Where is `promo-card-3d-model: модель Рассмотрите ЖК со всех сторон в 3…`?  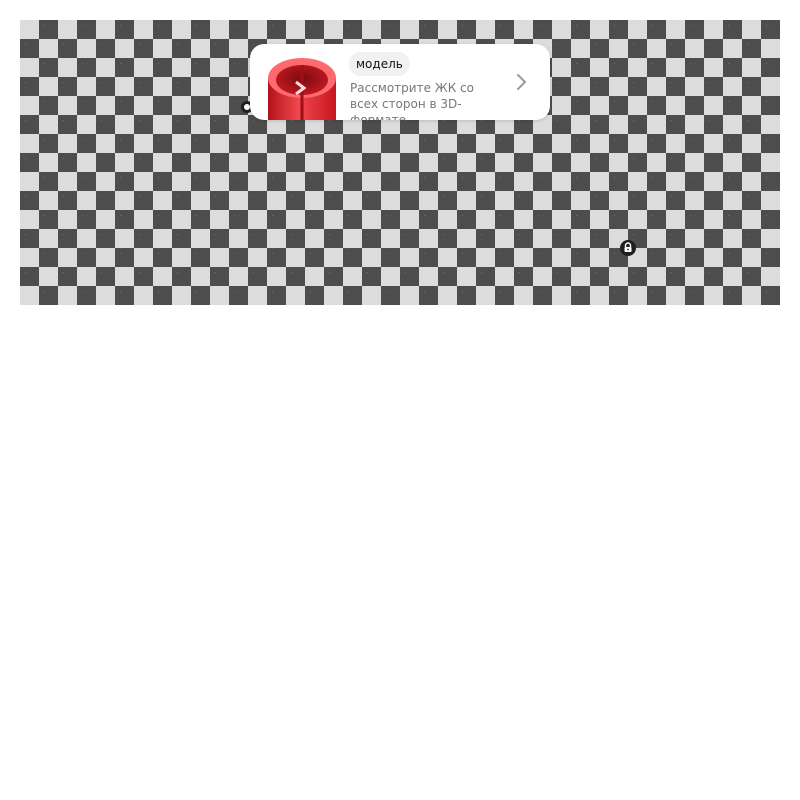 promo-card-3d-model: модель Рассмотрите ЖК со всех сторон в 3… is located at coordinates (400, 82).